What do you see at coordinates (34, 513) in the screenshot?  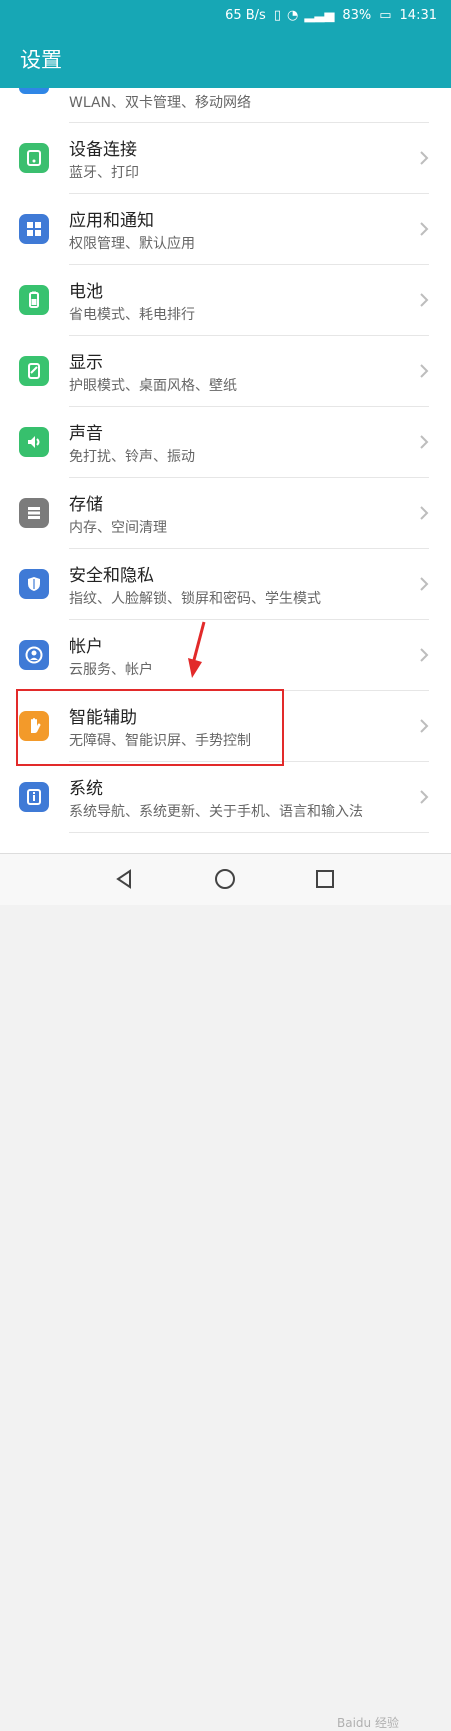 I see `storage-icon` at bounding box center [34, 513].